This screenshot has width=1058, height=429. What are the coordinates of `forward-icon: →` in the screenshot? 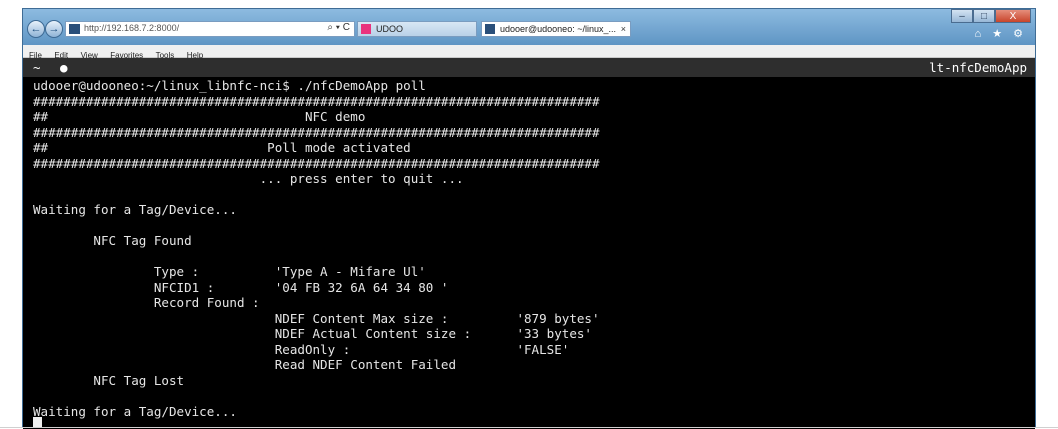 It's located at (54, 29).